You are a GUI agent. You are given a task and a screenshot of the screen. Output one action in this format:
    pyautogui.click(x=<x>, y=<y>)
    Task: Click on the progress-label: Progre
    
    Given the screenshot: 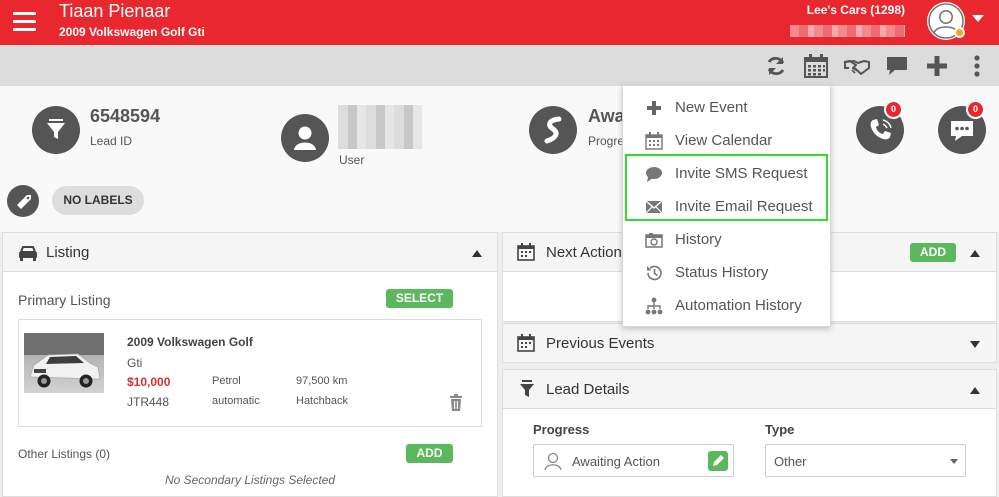 What is the action you would take?
    pyautogui.click(x=606, y=141)
    